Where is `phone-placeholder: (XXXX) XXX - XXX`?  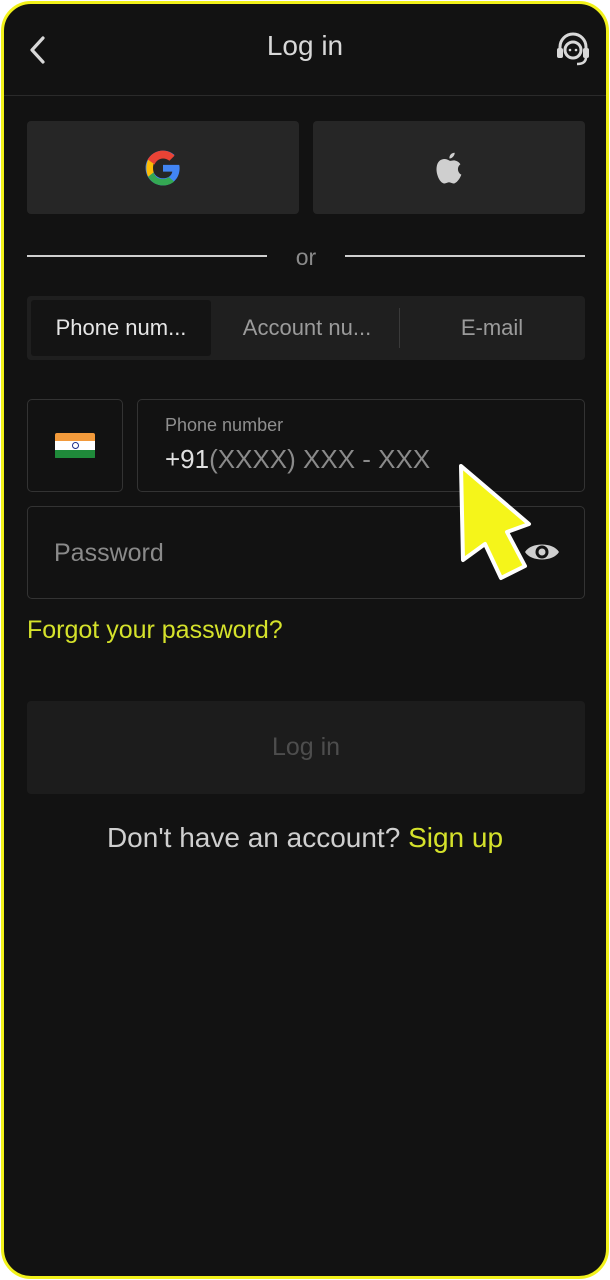 phone-placeholder: (XXXX) XXX - XXX is located at coordinates (320, 459).